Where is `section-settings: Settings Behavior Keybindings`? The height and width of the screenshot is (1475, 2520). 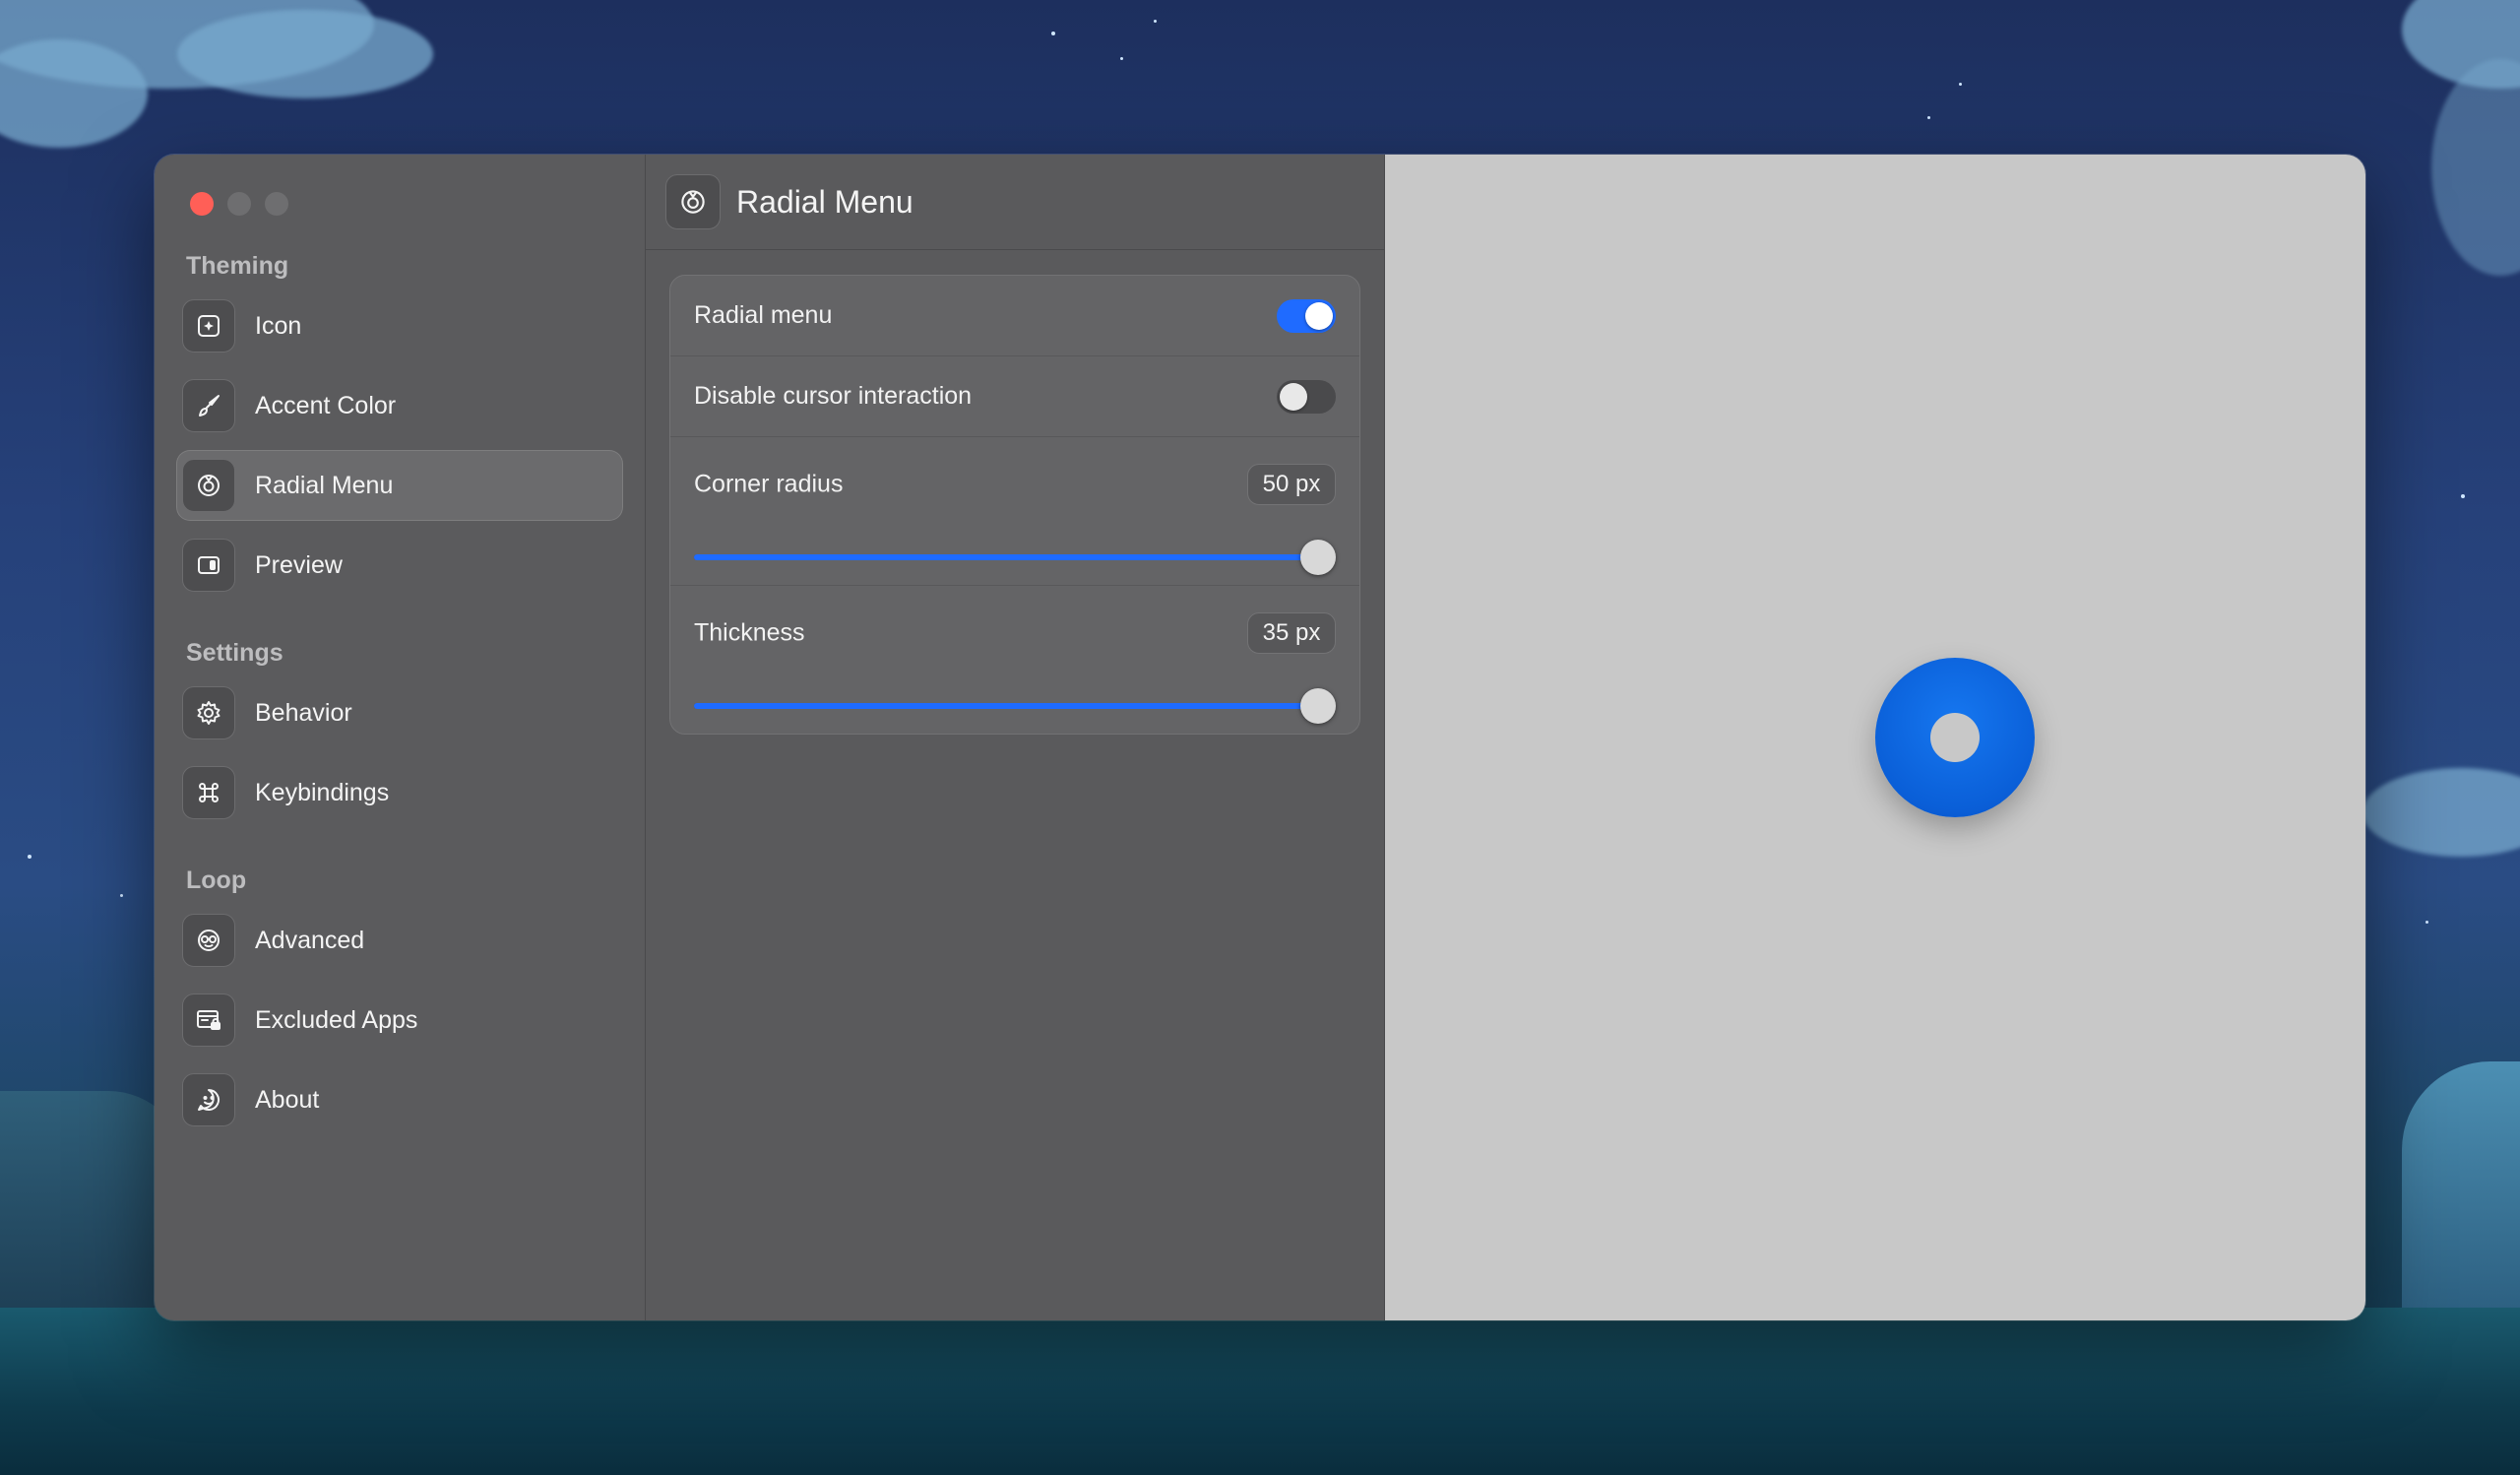 section-settings: Settings Behavior Keybindings is located at coordinates (399, 732).